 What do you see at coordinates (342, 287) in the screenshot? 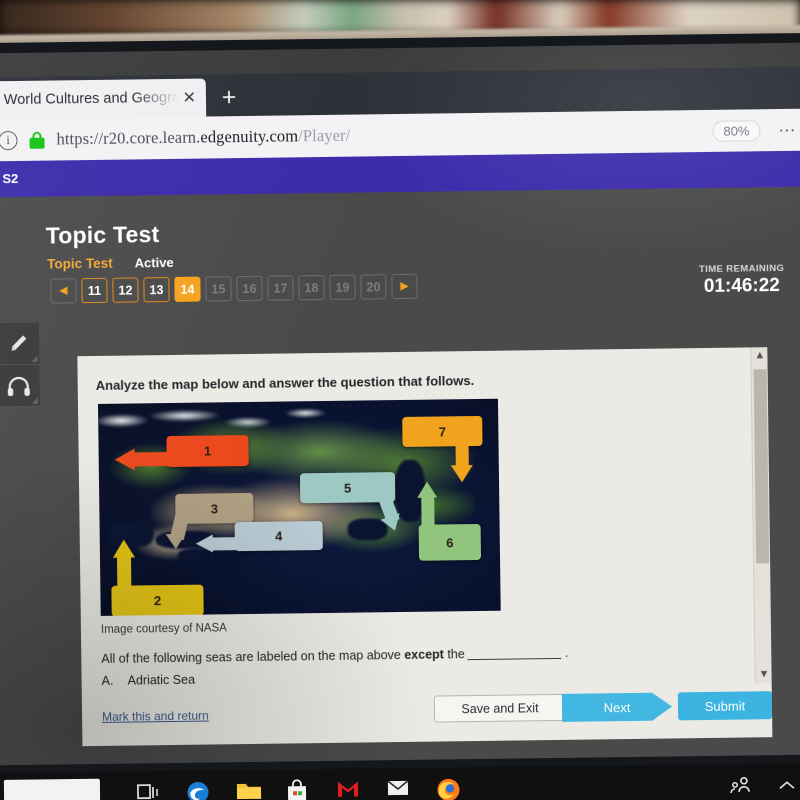
I see `pager-item-19: 19` at bounding box center [342, 287].